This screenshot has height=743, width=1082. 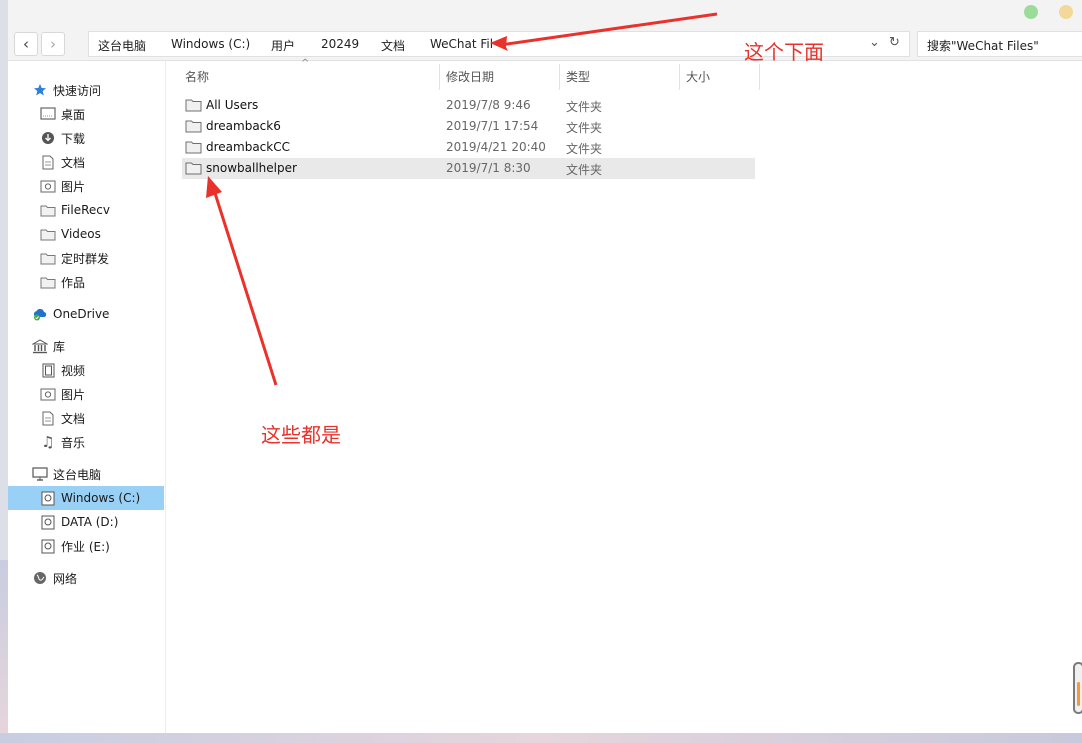 What do you see at coordinates (245, 287) in the screenshot?
I see `annotation-arrow-bottom` at bounding box center [245, 287].